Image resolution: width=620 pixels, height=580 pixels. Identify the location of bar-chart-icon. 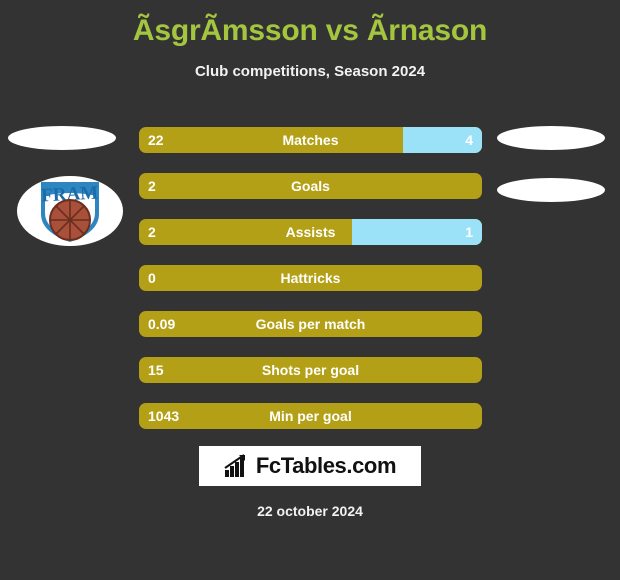
(234, 465).